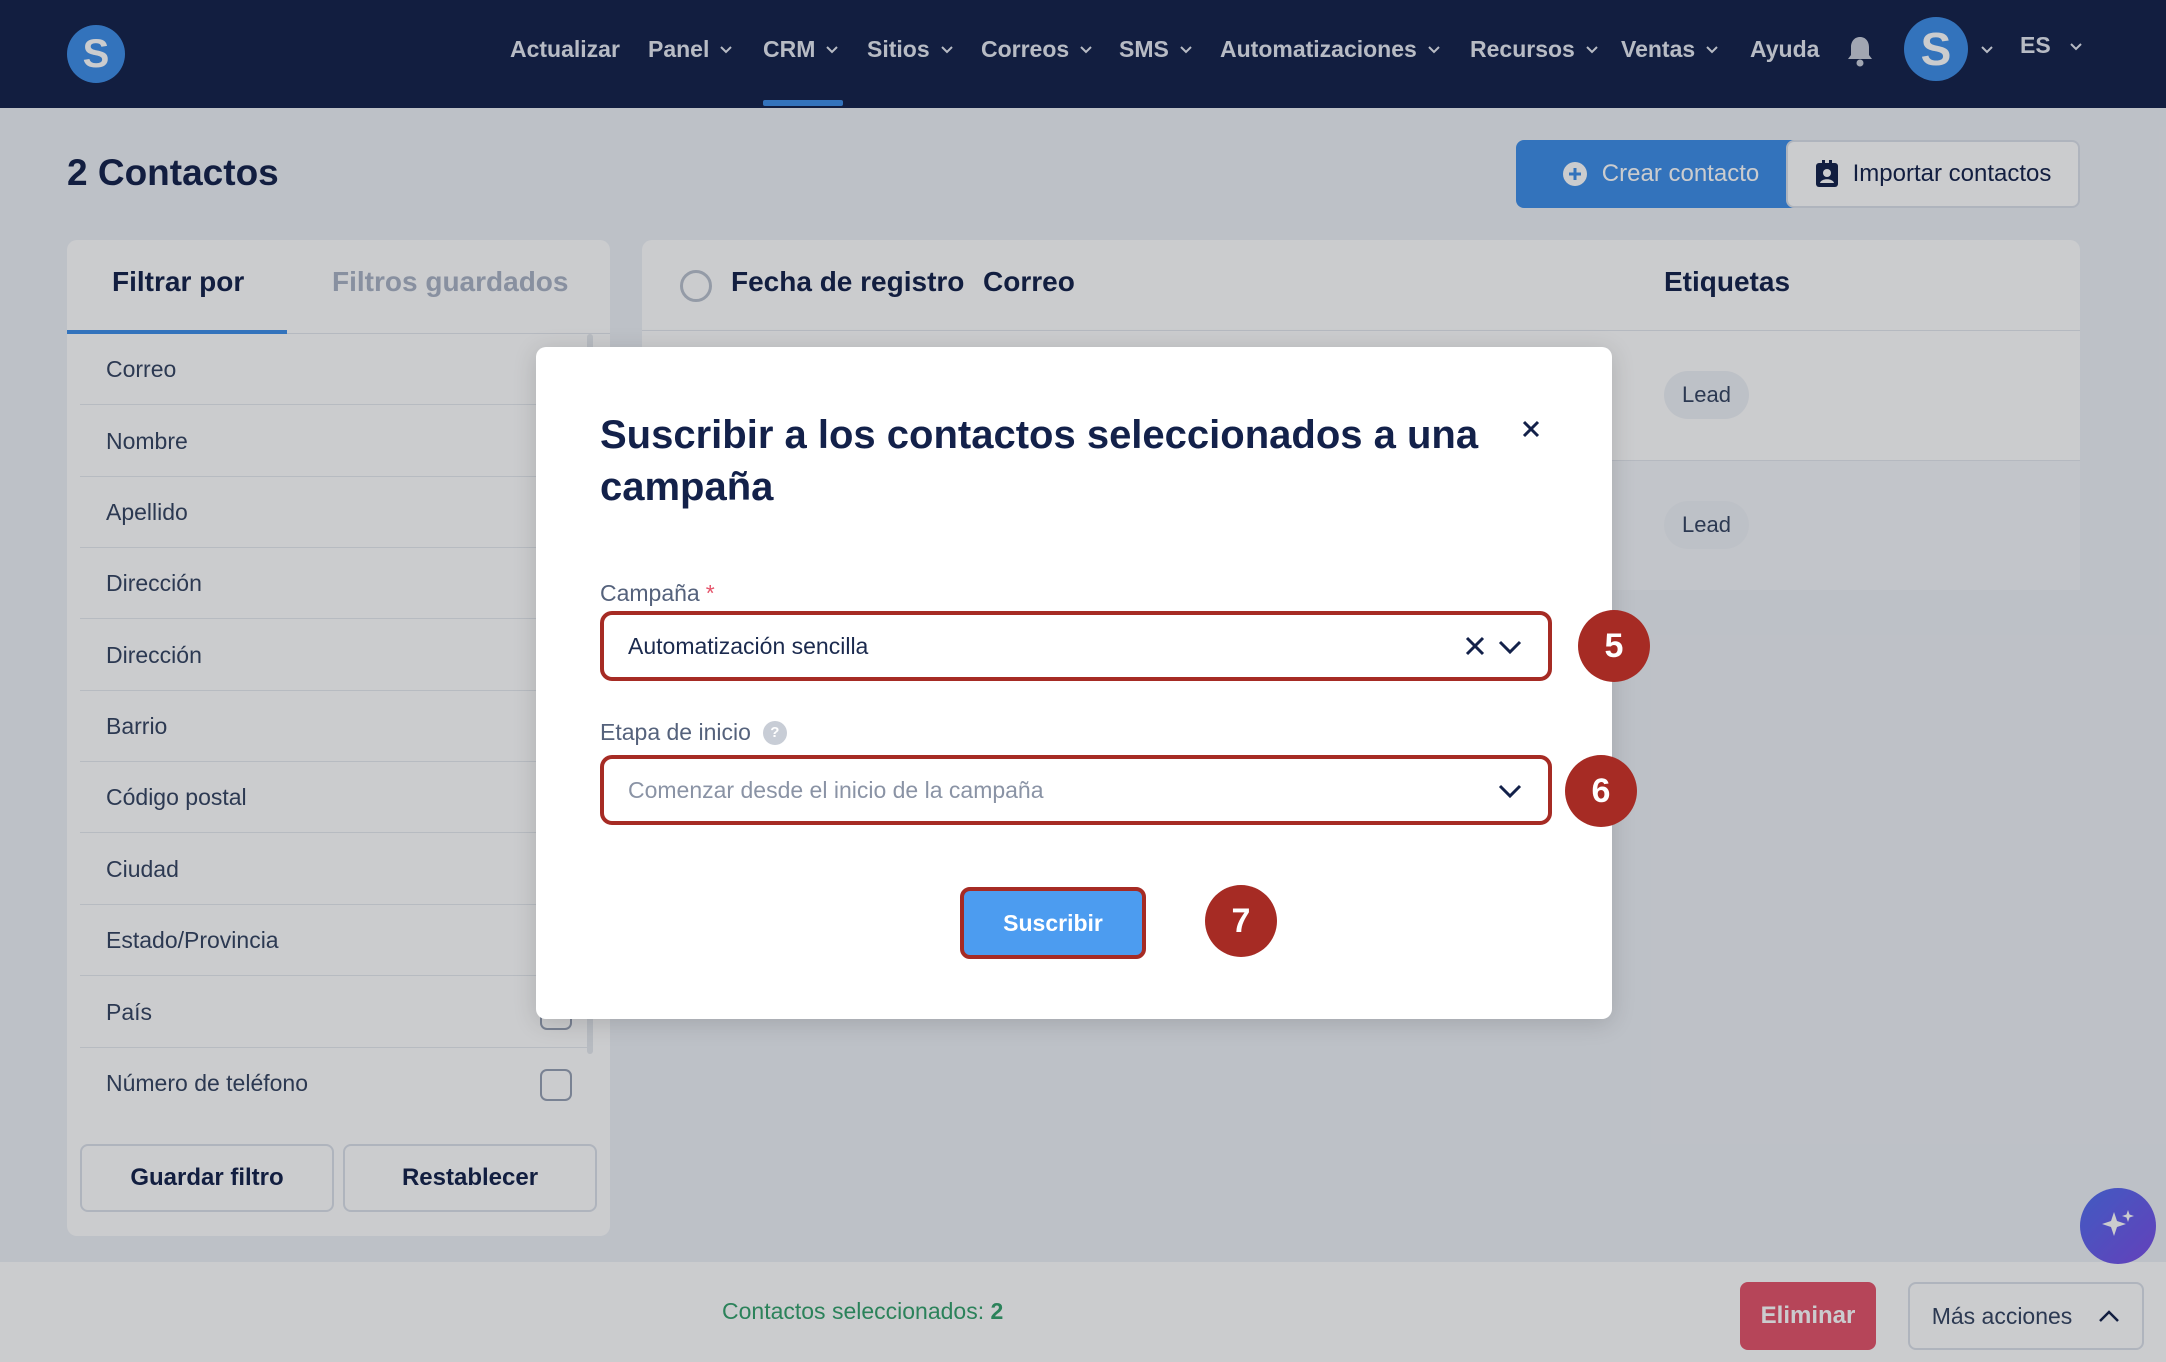 This screenshot has height=1362, width=2166. Describe the element at coordinates (774, 732) in the screenshot. I see `help-icon: ?` at that location.